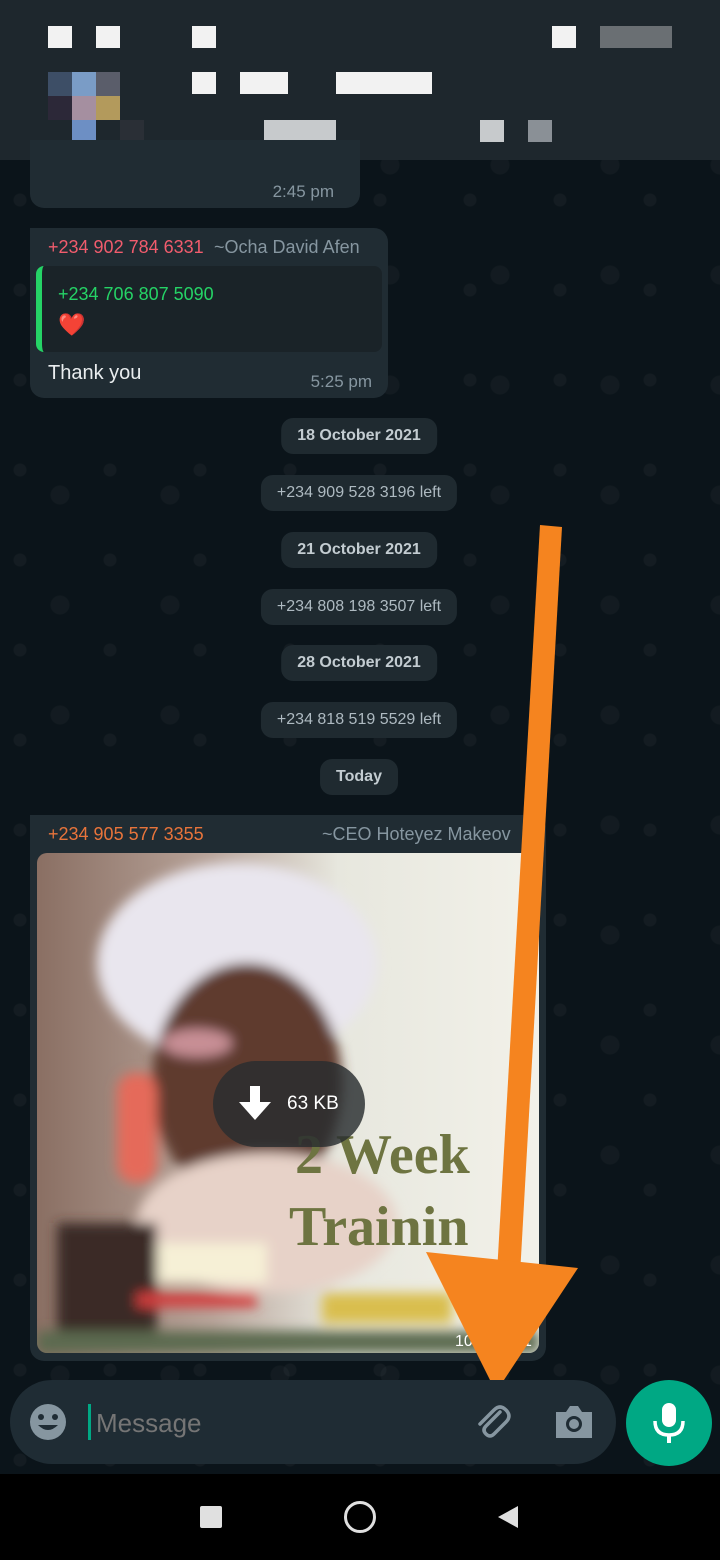  I want to click on attach-icon, so click(492, 1422).